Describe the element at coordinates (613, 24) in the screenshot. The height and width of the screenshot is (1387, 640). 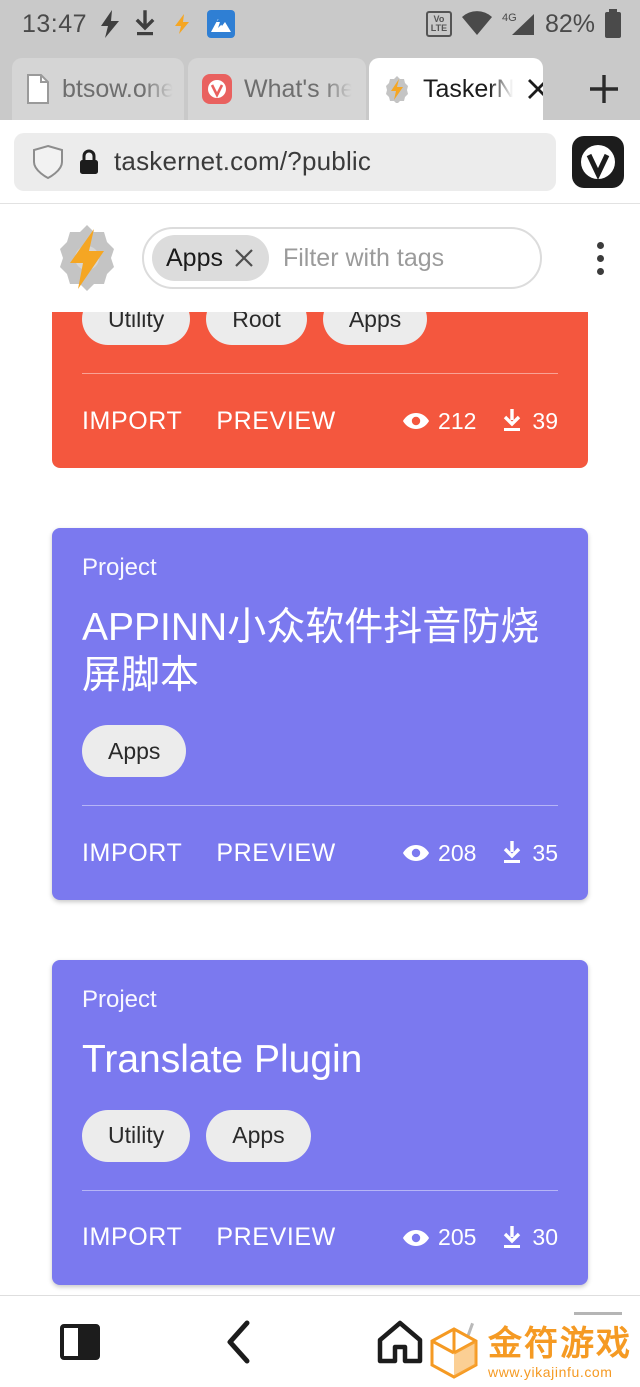
I see `battery-icon` at that location.